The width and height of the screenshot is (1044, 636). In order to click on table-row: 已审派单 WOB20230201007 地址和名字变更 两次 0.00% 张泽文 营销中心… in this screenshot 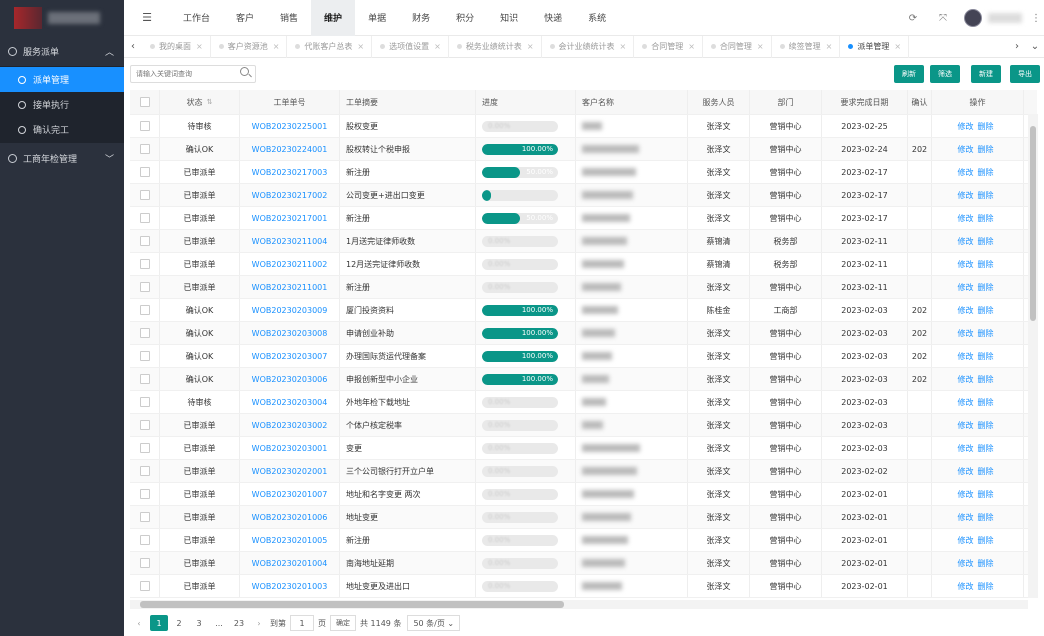, I will do `click(583, 494)`.